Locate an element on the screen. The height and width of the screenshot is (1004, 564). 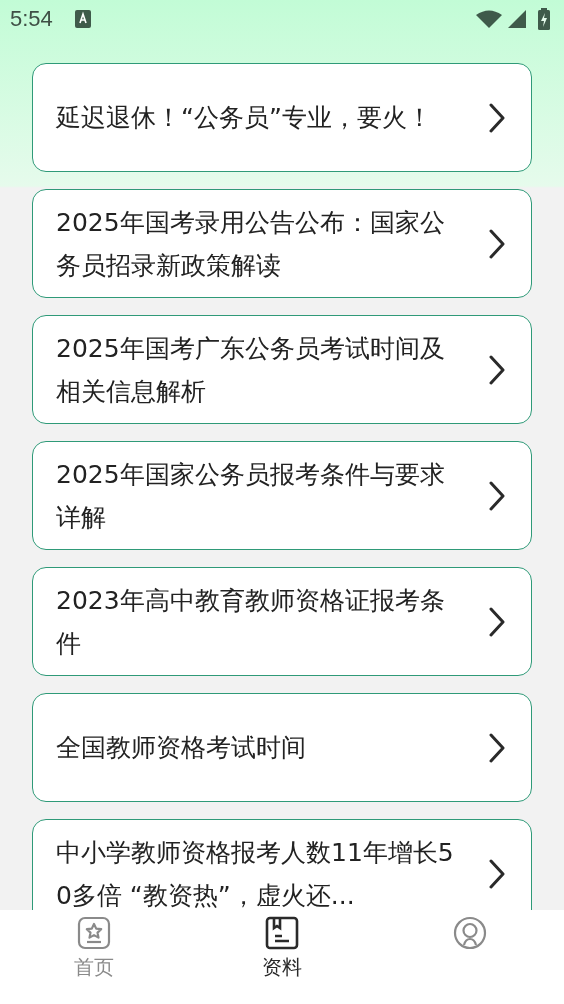
article-title: 2025年国考录用公告公布：国家公务员招录新政策解读 is located at coordinates (251, 244).